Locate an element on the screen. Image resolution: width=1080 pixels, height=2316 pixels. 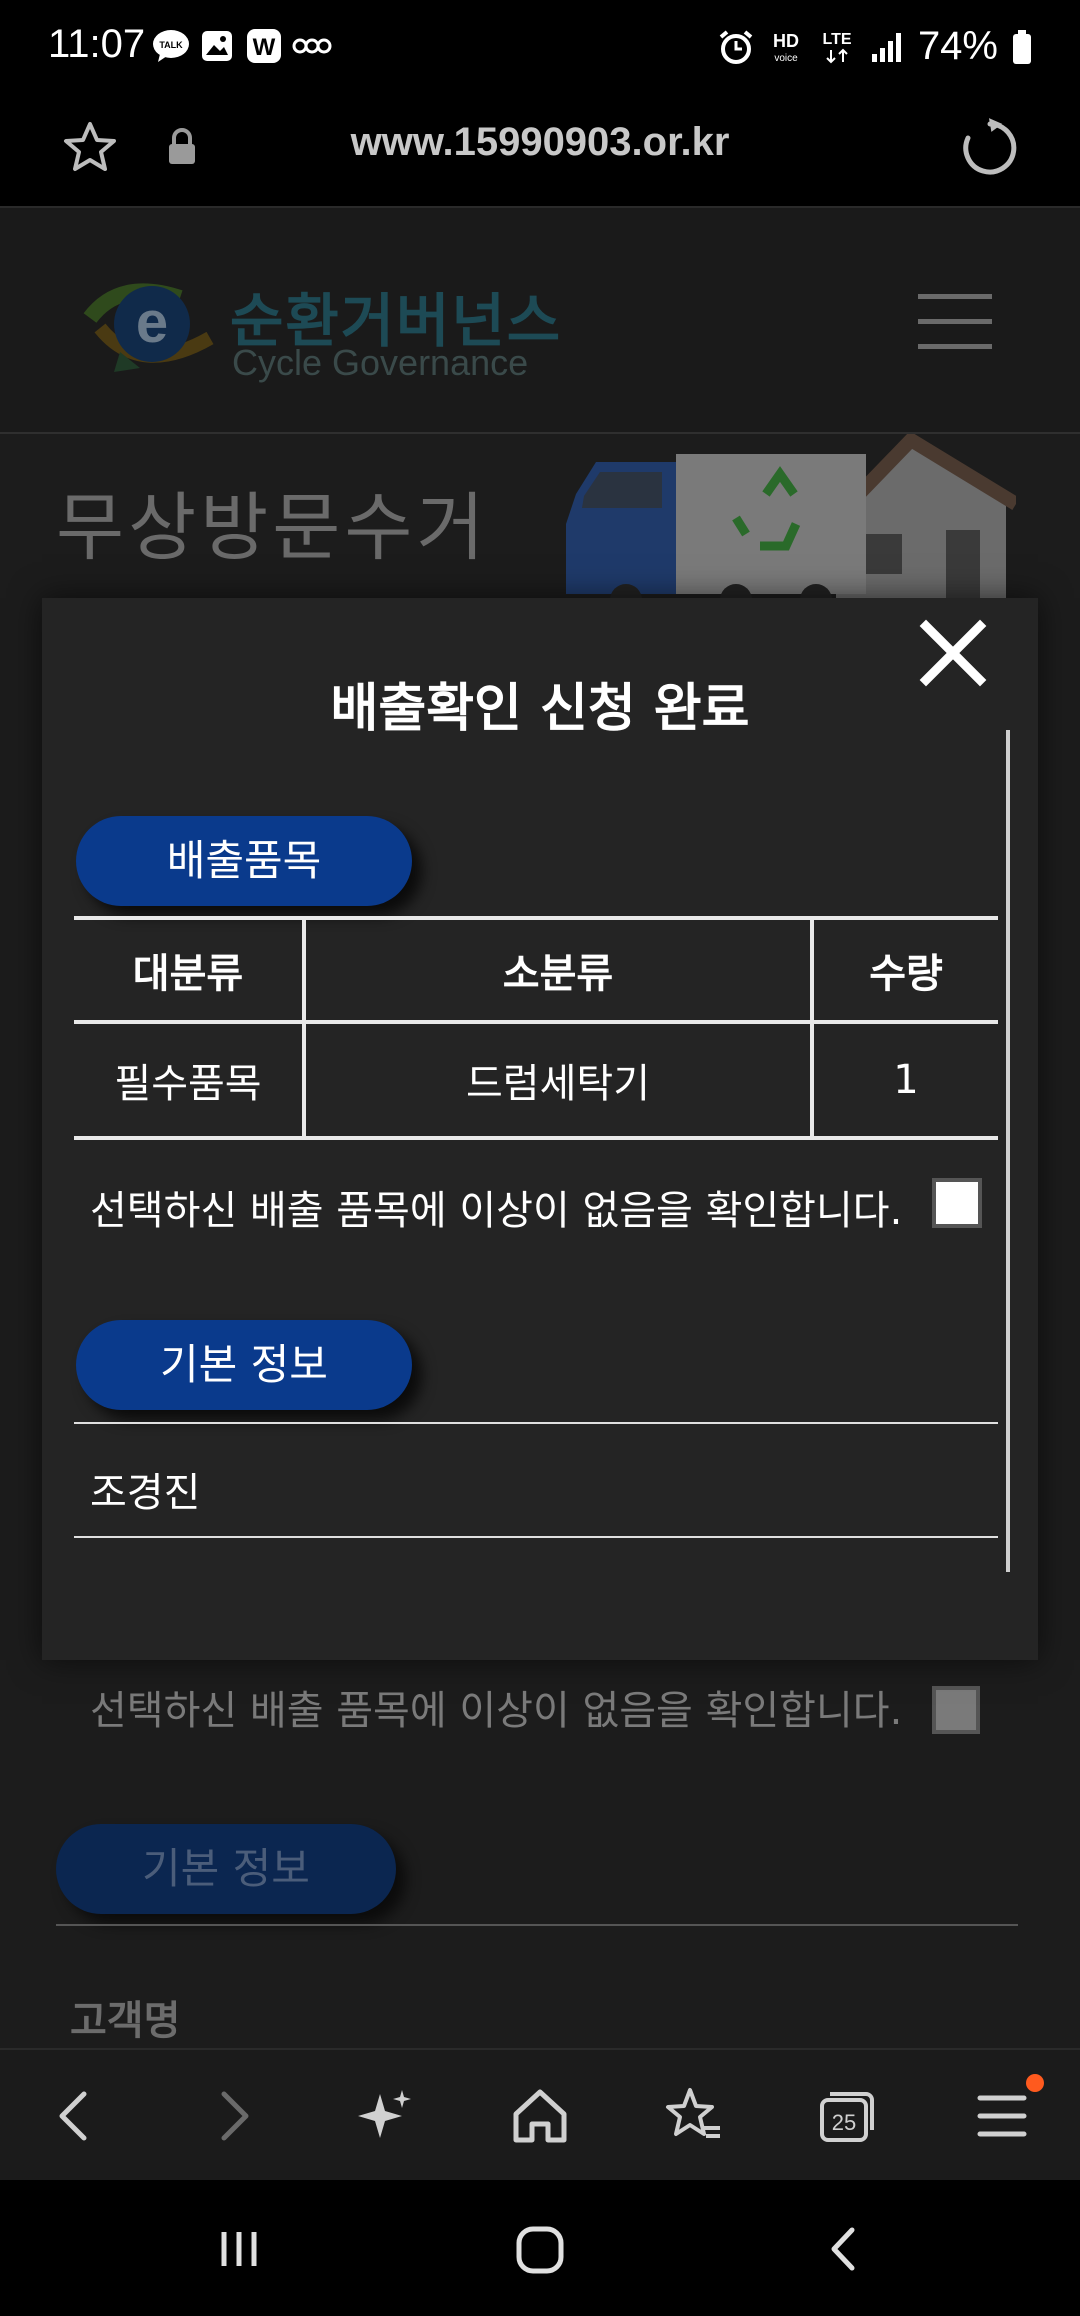
logo-e-icon: e is located at coordinates (148, 327).